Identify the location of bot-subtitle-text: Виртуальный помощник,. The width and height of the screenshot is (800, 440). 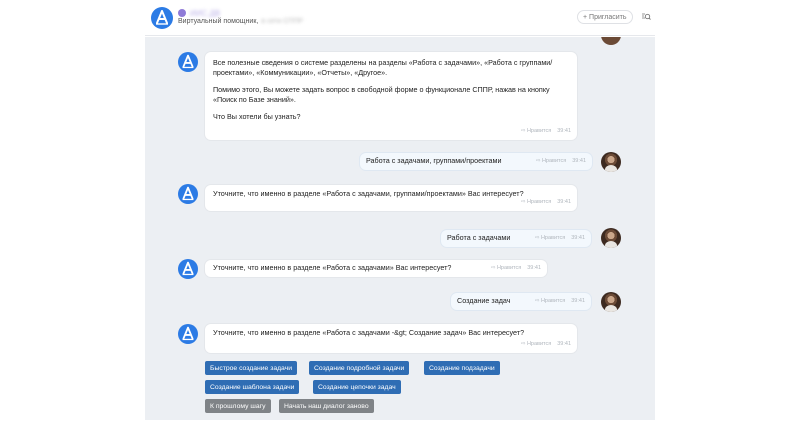
(218, 21).